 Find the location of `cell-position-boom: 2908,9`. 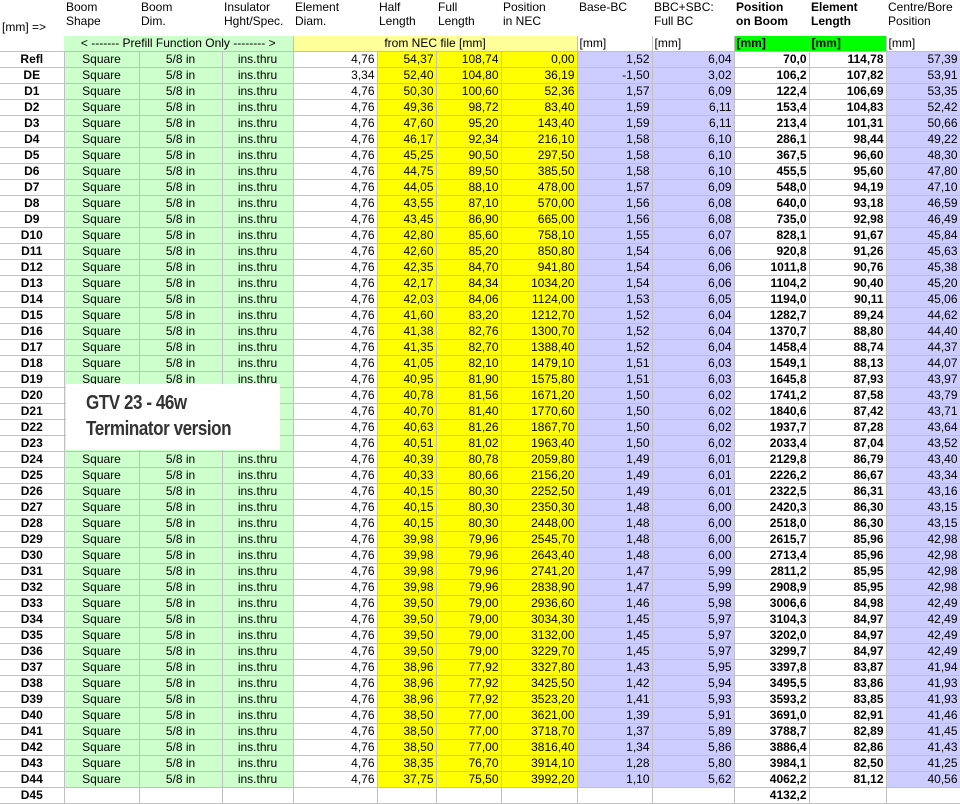

cell-position-boom: 2908,9 is located at coordinates (772, 587).